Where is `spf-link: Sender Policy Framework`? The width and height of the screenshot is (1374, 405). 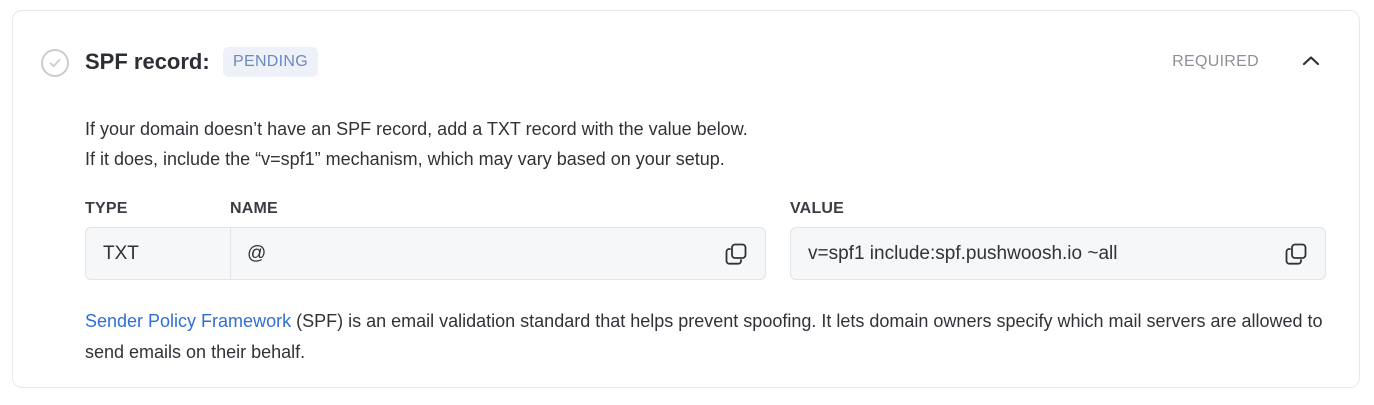
spf-link: Sender Policy Framework is located at coordinates (188, 321).